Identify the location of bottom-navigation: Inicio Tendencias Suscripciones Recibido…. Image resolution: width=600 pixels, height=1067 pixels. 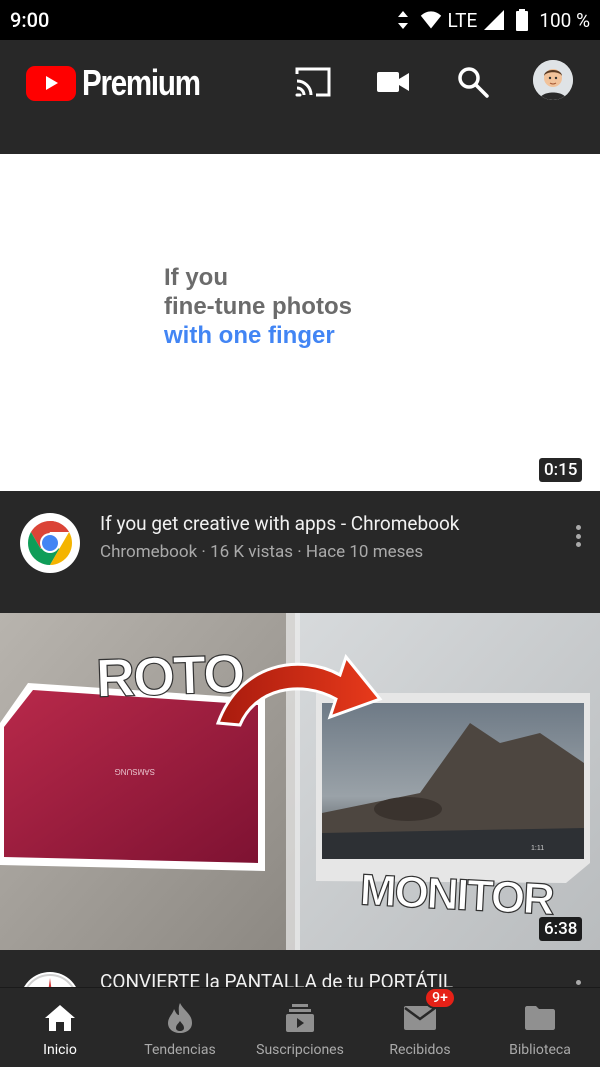
(300, 1027).